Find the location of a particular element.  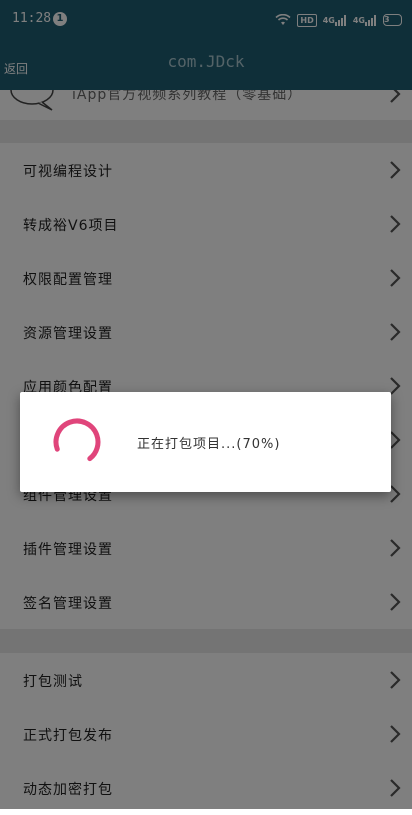

progress-message: 正在打包项目...(70%) is located at coordinates (209, 444).